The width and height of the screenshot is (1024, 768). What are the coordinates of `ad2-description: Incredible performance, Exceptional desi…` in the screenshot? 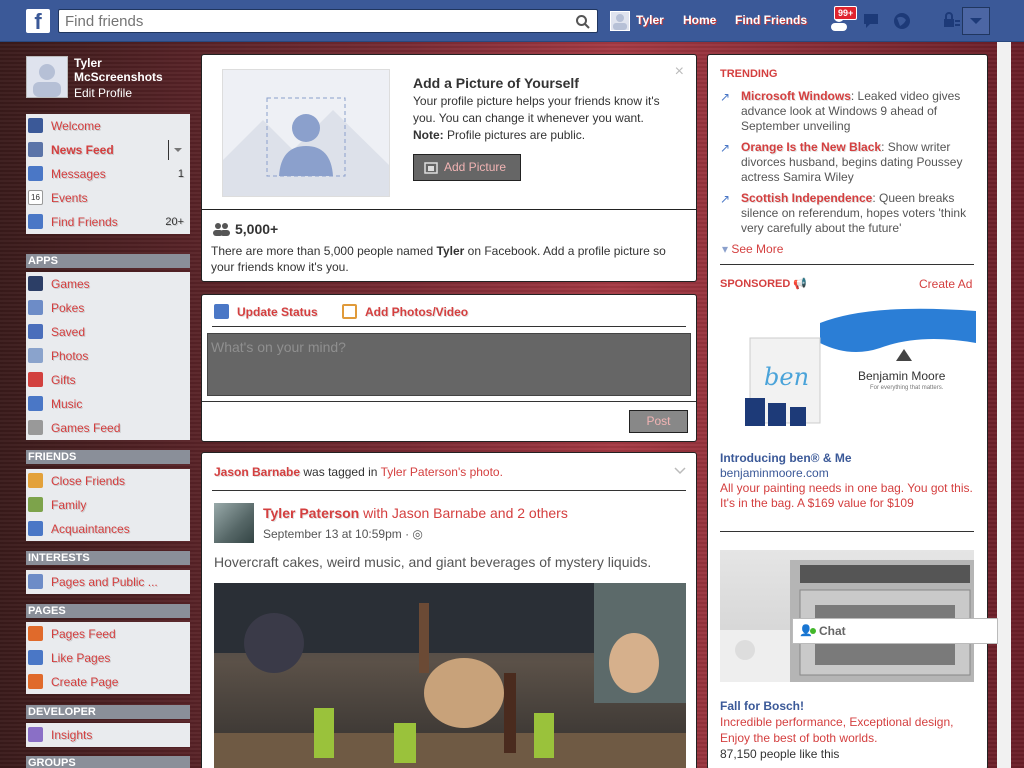 It's located at (837, 730).